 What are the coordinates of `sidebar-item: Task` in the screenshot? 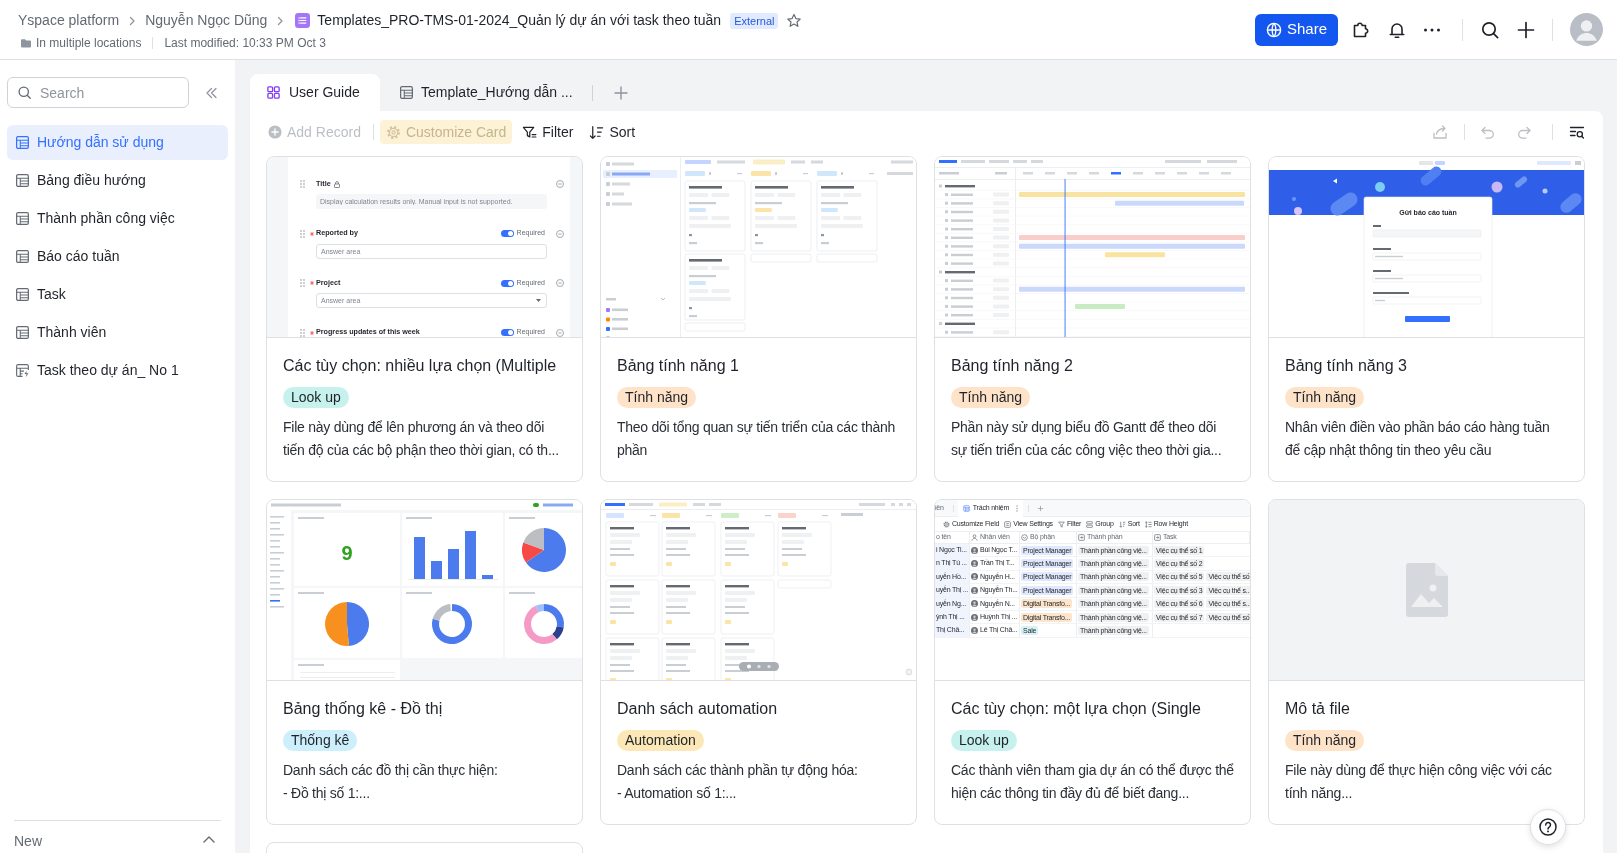 It's located at (117, 294).